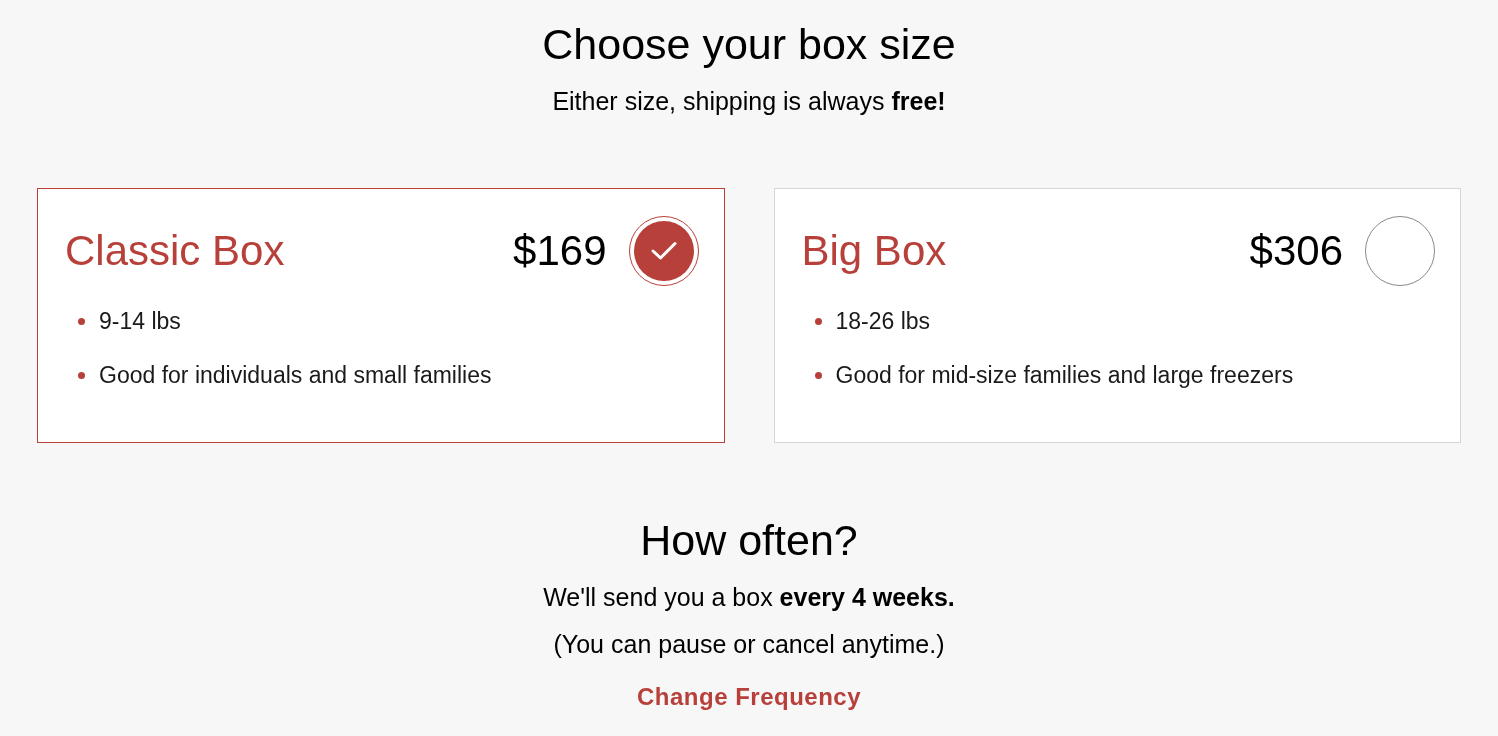  I want to click on frequency-text: We'll send you a box every 4 weeks., so click(749, 597).